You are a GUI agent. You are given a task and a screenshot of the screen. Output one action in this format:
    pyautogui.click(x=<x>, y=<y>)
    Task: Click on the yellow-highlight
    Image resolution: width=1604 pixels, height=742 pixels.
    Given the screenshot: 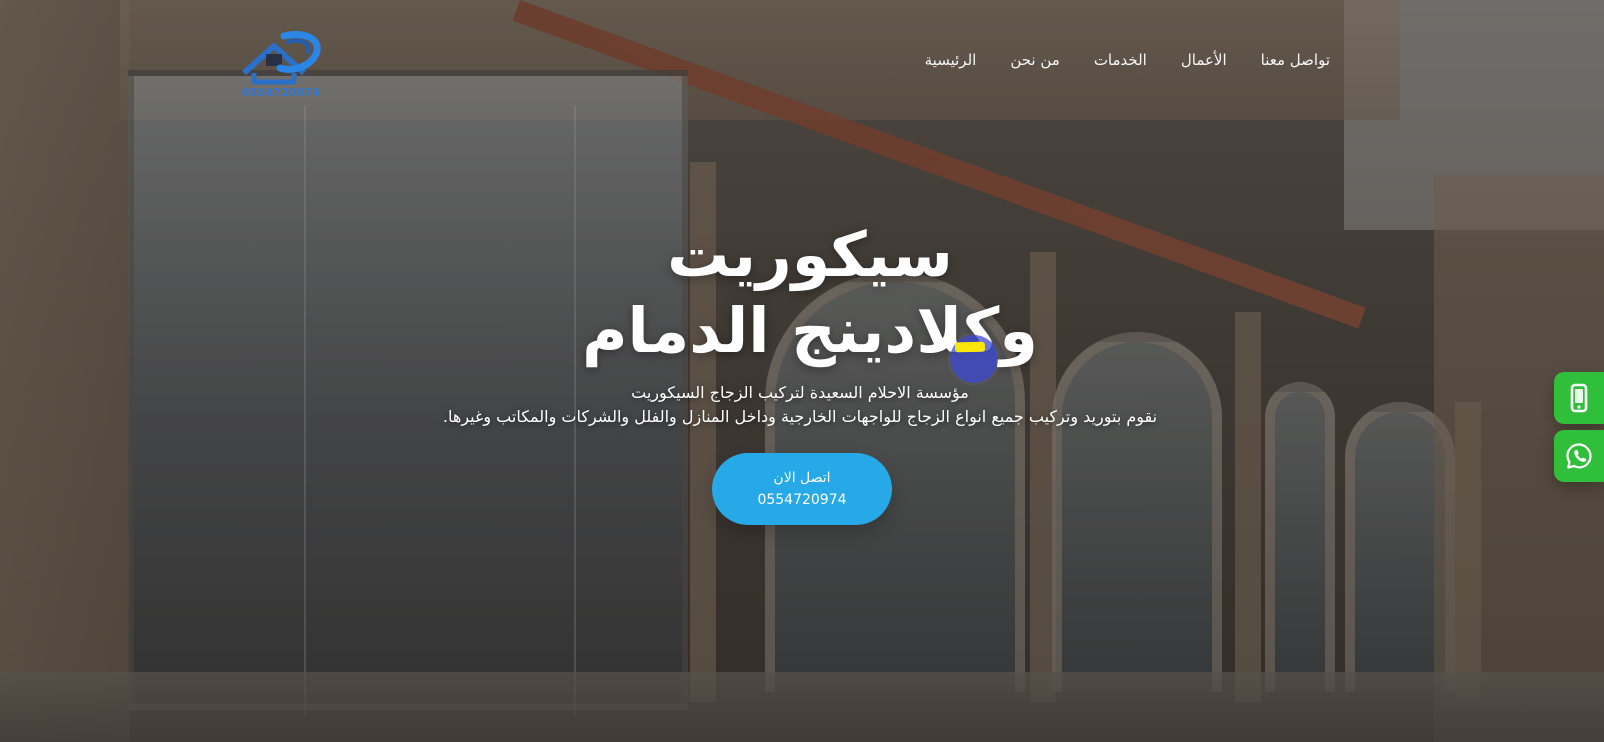 What is the action you would take?
    pyautogui.click(x=970, y=347)
    